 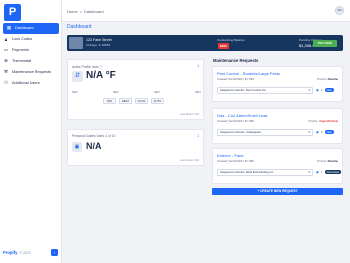 I want to click on sidebar-item-thermostat: ⊕ Thermostat, so click(x=31, y=61).